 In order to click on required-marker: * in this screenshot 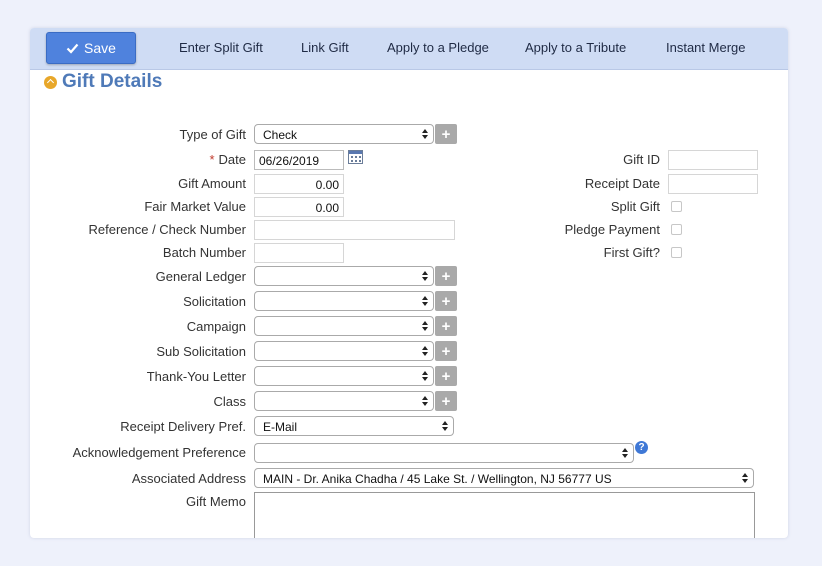, I will do `click(212, 159)`.